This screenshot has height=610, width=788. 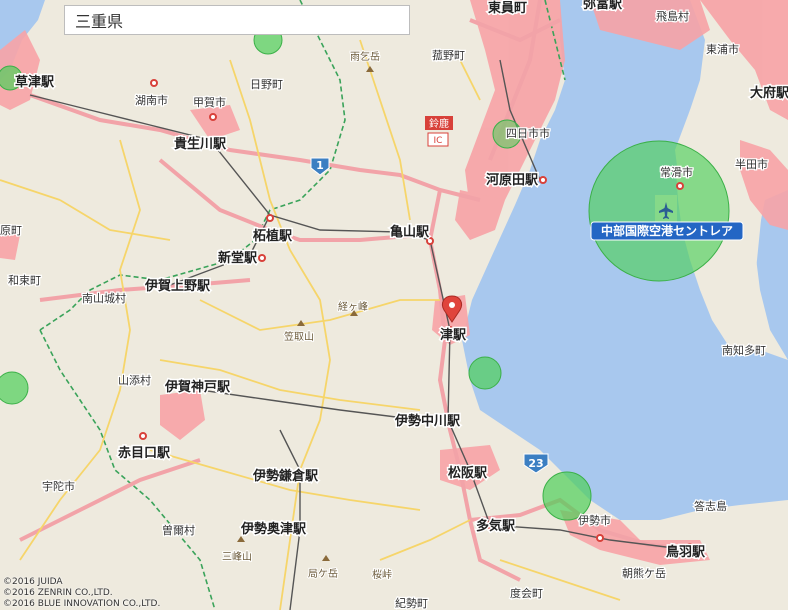 I want to click on city-label: 和束町, so click(x=24, y=280).